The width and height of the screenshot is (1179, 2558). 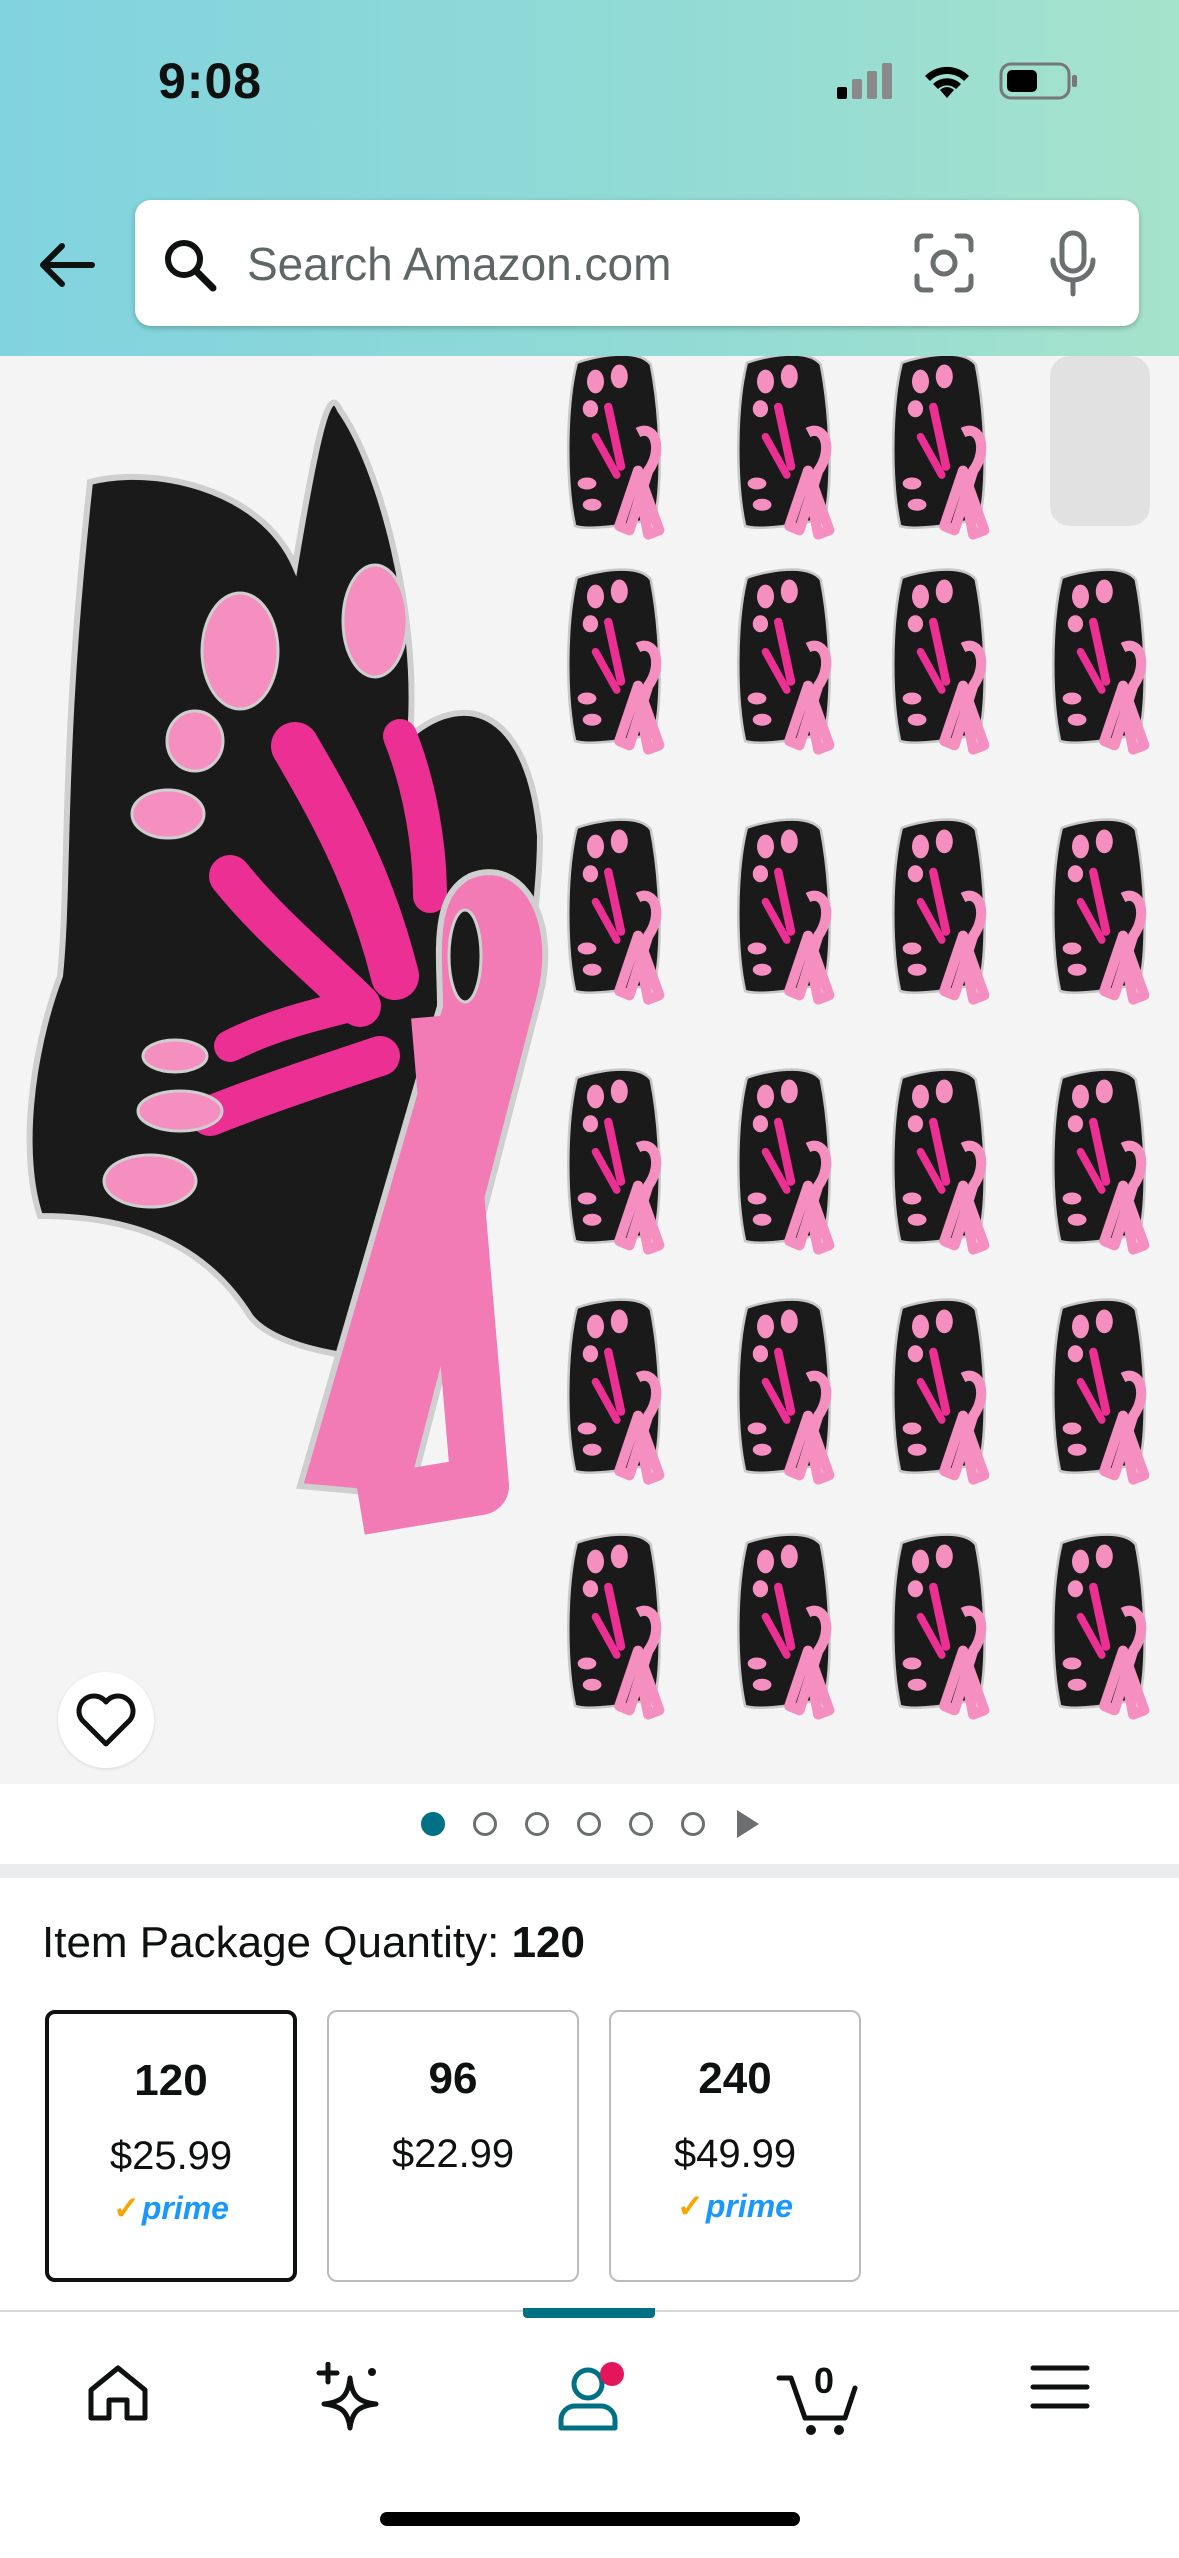 I want to click on image-pagination, so click(x=589, y=1824).